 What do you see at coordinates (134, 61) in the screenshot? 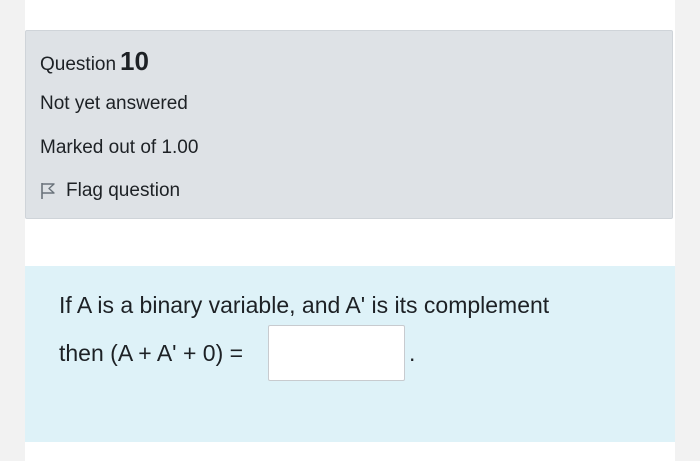
I see `question-number: 10` at bounding box center [134, 61].